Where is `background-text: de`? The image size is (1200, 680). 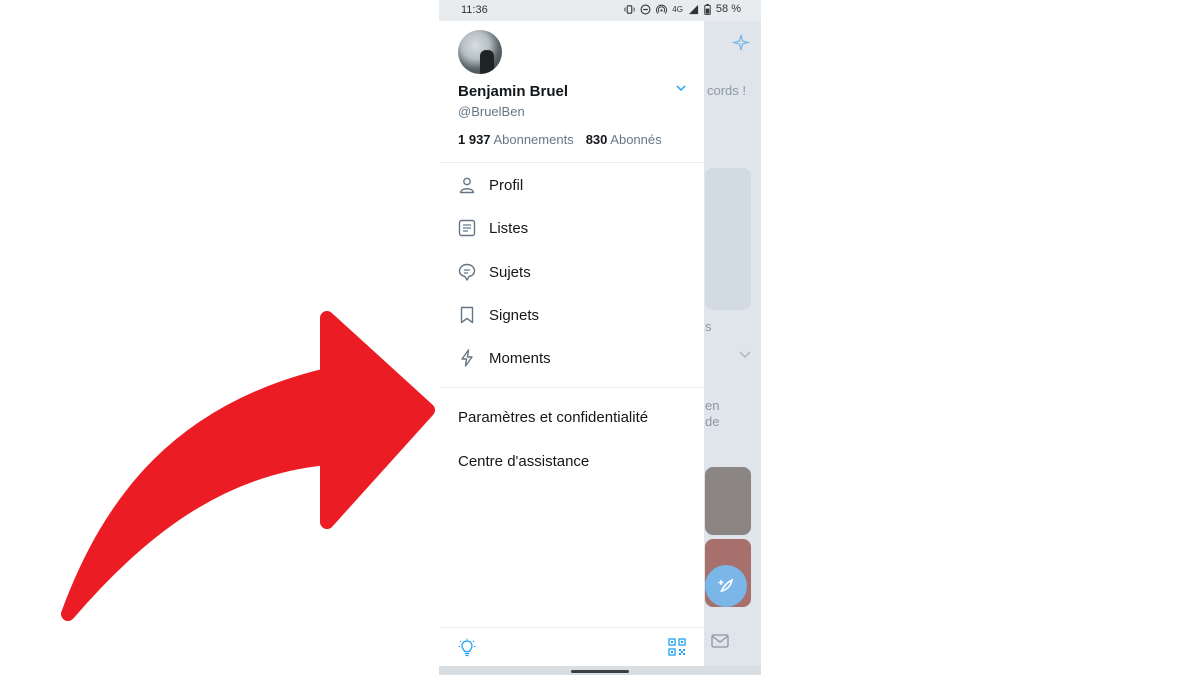 background-text: de is located at coordinates (712, 421).